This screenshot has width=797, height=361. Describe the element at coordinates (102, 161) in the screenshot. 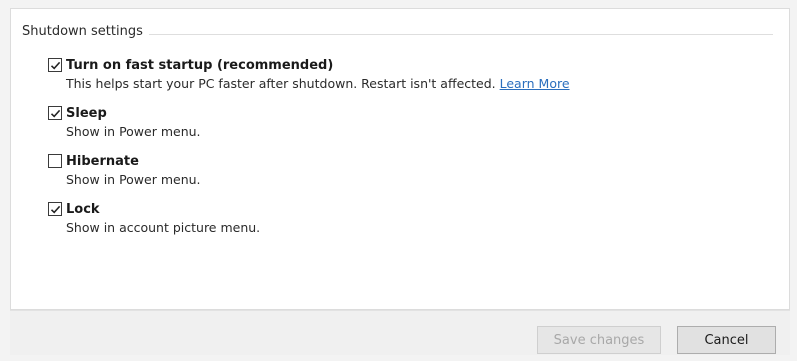

I see `hibernate-label: Hibernate` at that location.